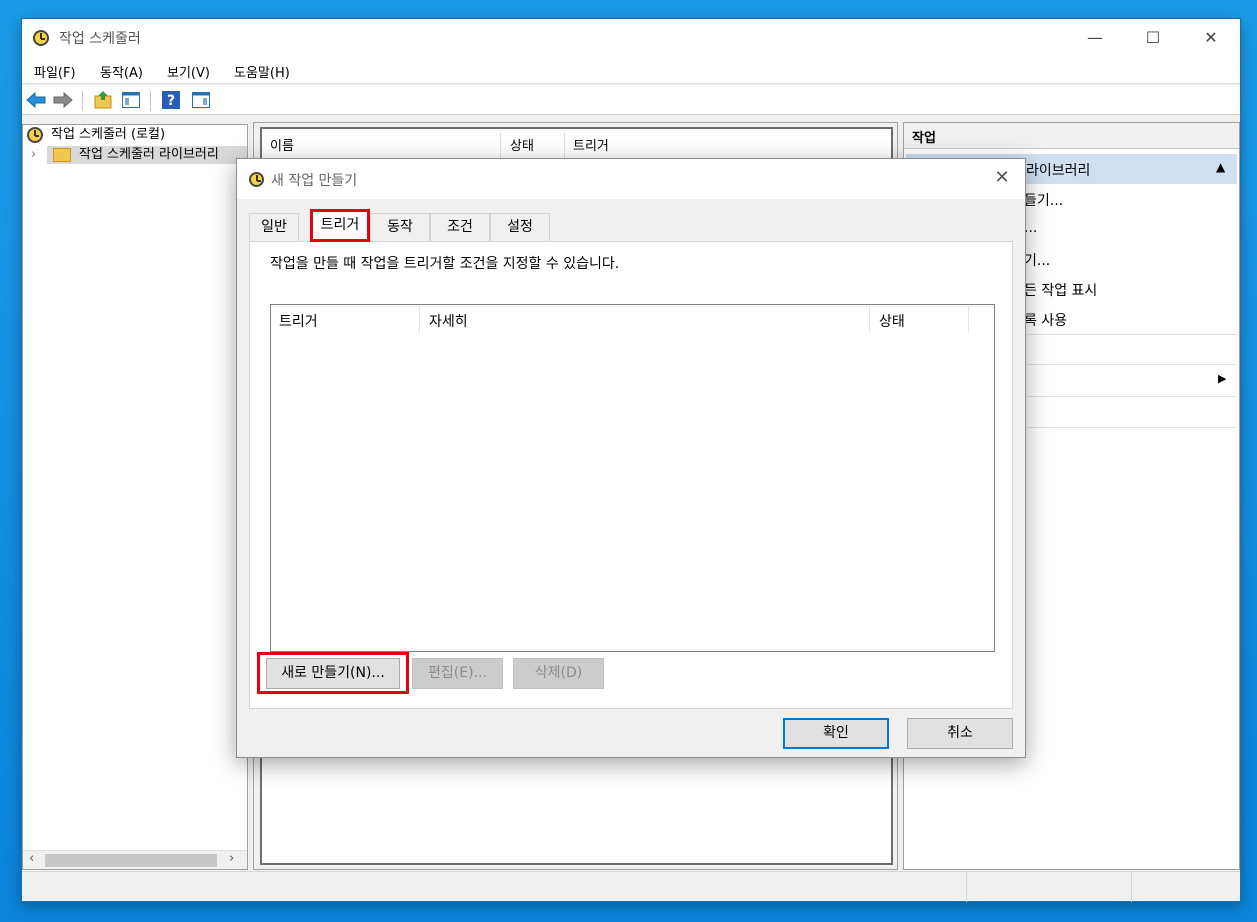 The height and width of the screenshot is (922, 1257). Describe the element at coordinates (960, 733) in the screenshot. I see `cancel-button: 취소` at that location.